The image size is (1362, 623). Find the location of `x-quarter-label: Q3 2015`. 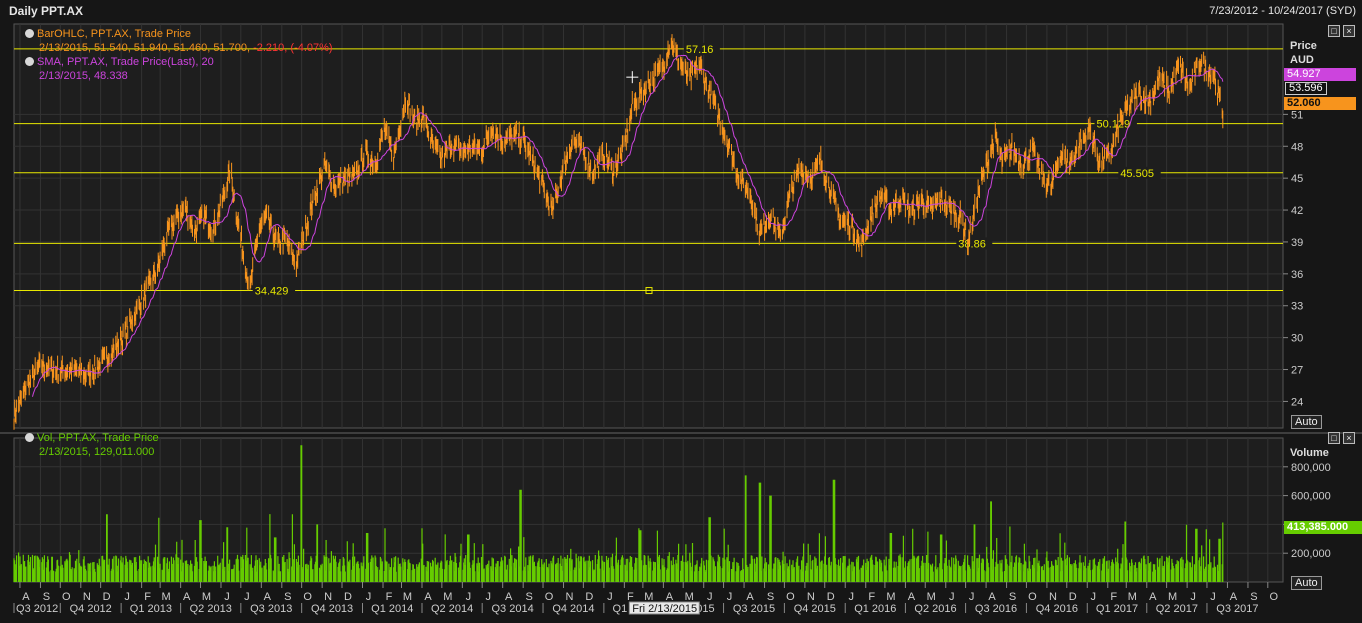

x-quarter-label: Q3 2015 is located at coordinates (754, 609).